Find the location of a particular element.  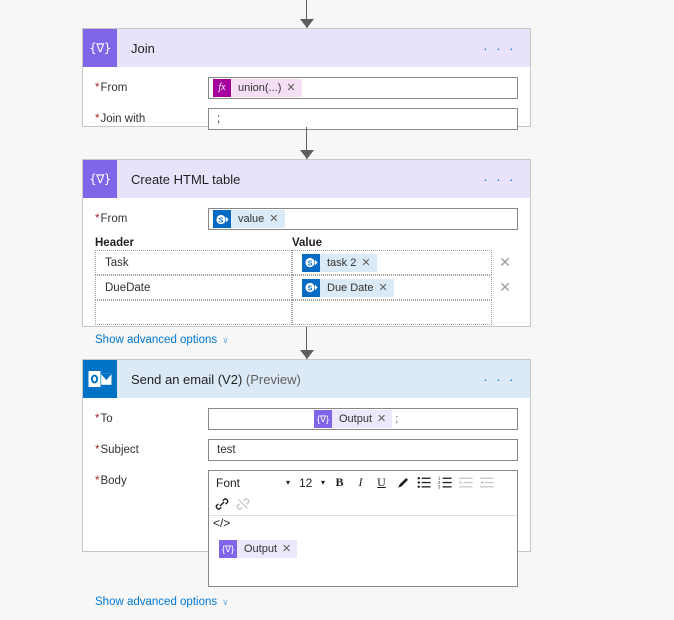

email-subject-field-row: *Subject test is located at coordinates (306, 450).